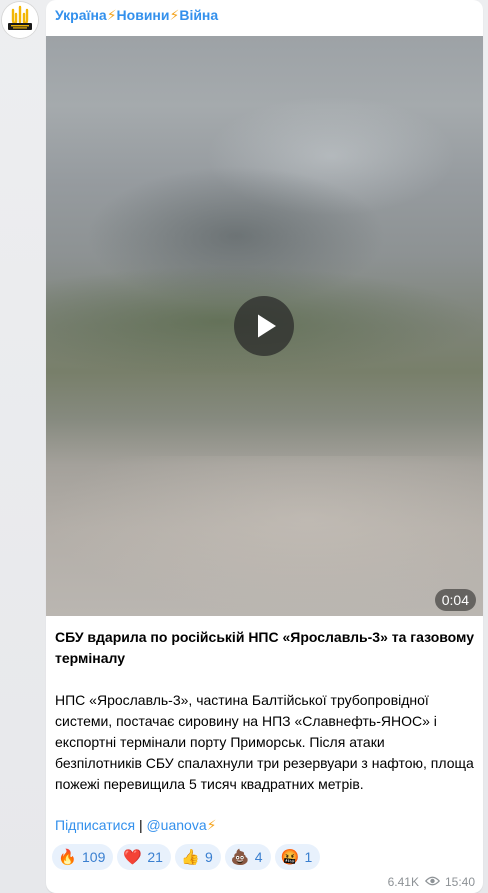 The image size is (488, 893). Describe the element at coordinates (155, 857) in the screenshot. I see `reaction-count: 21` at that location.